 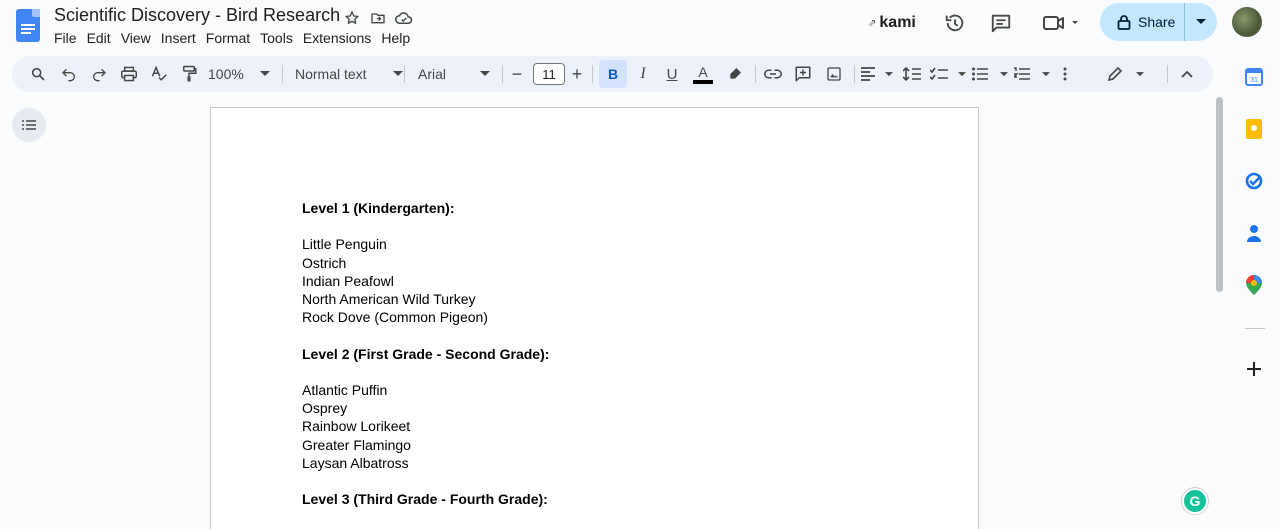 I want to click on share-button: Share, so click(x=1158, y=22).